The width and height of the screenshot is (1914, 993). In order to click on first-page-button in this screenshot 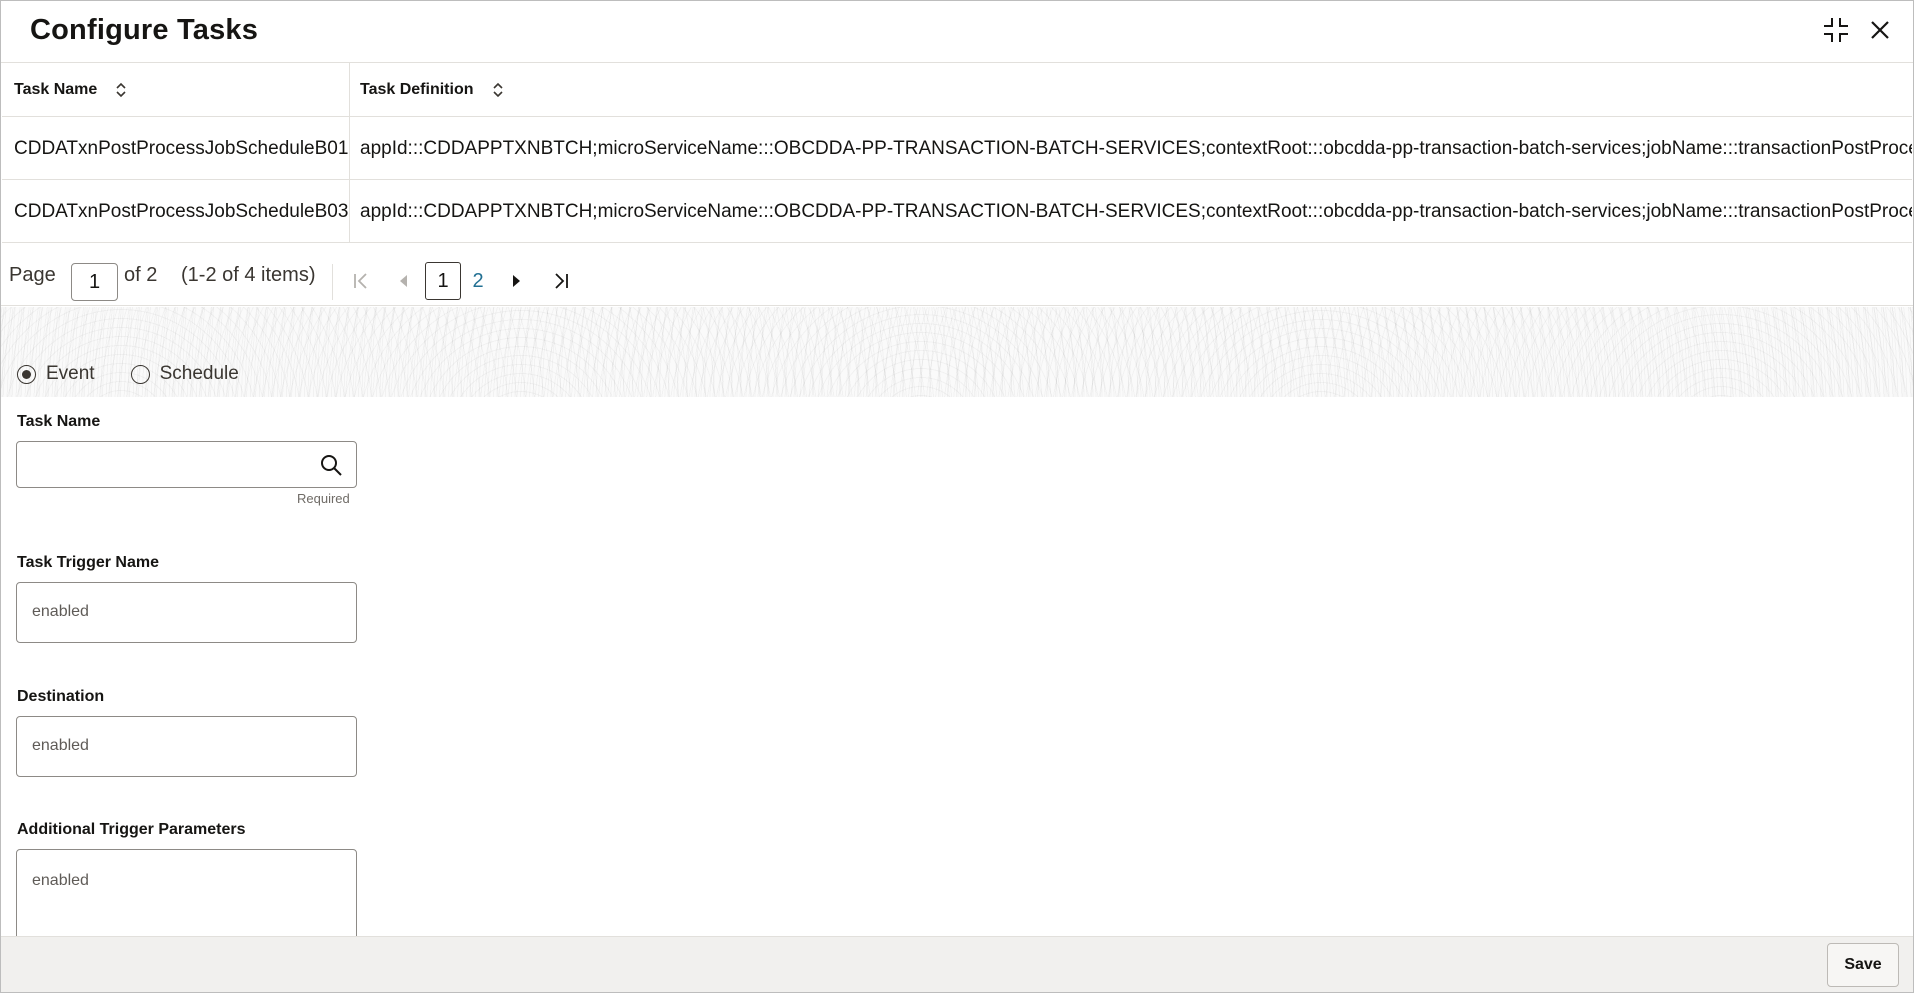, I will do `click(361, 281)`.